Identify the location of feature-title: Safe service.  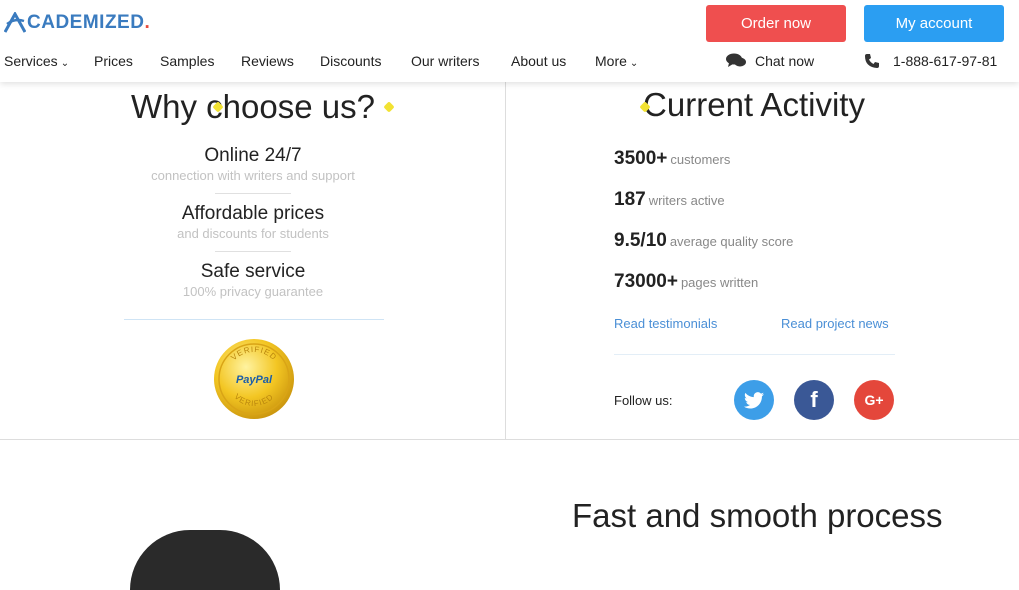
(253, 271).